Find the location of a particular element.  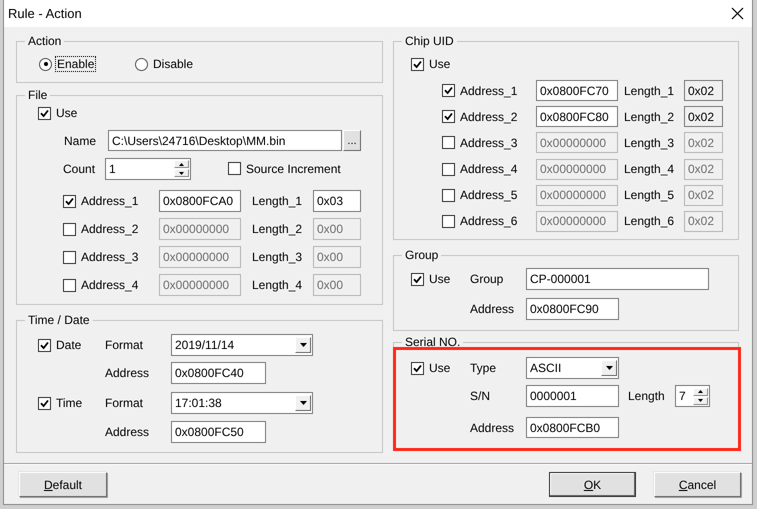

text-field: 0x0800FC70 is located at coordinates (577, 90).